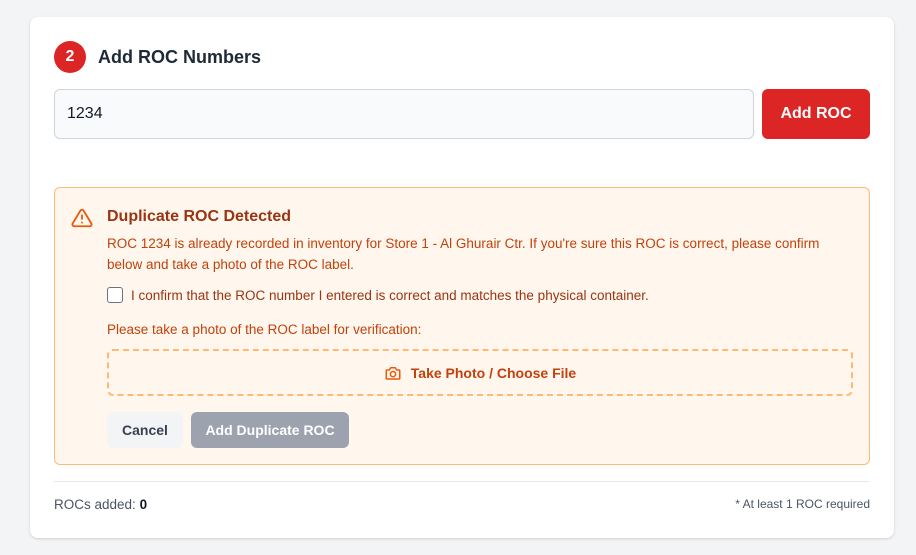  What do you see at coordinates (404, 114) in the screenshot?
I see `roc-number-input` at bounding box center [404, 114].